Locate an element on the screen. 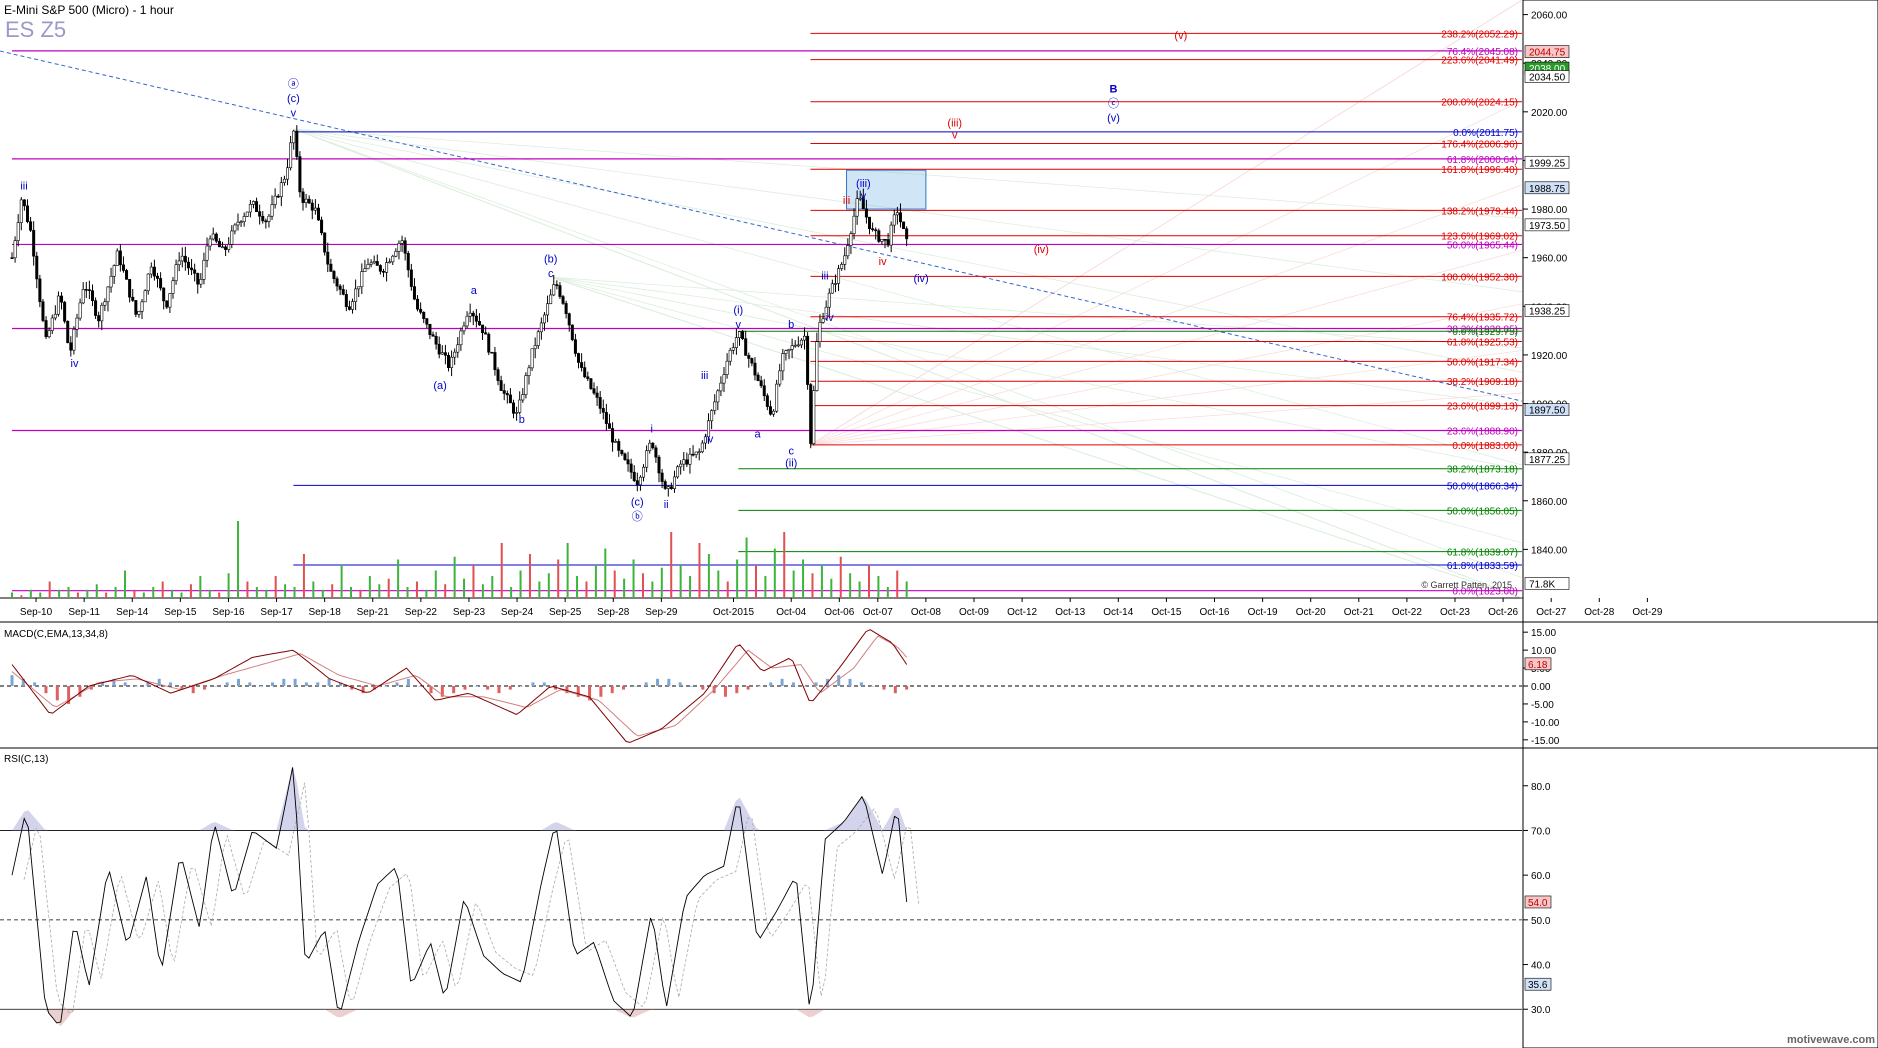 This screenshot has width=1878, height=1048. price-badge-label: 2044.75 is located at coordinates (1547, 53).